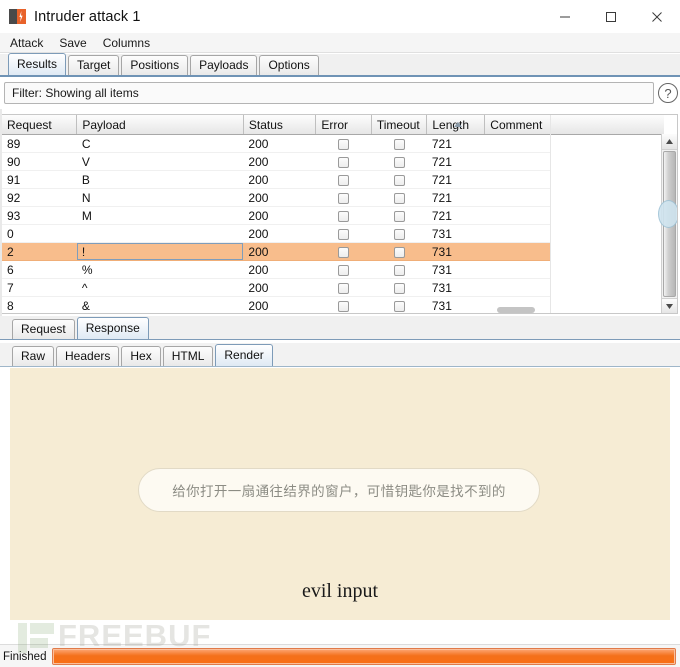 The width and height of the screenshot is (680, 667). I want to click on tab-options: Options, so click(289, 65).